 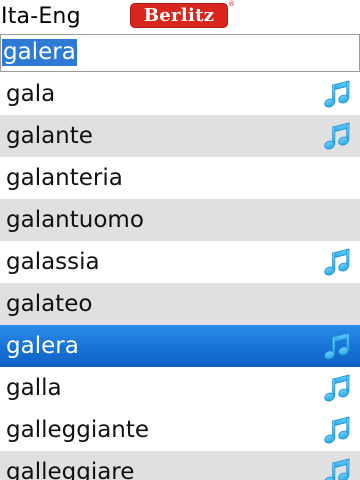 What do you see at coordinates (180, 388) in the screenshot?
I see `word-list-item: galla` at bounding box center [180, 388].